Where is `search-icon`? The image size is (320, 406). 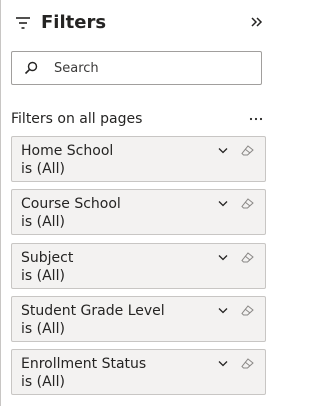
search-icon is located at coordinates (31, 68).